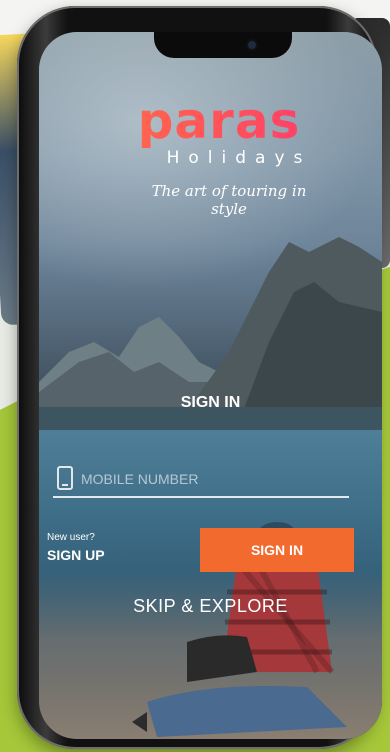 The height and width of the screenshot is (752, 390). I want to click on signin-button: SIGN IN, so click(277, 550).